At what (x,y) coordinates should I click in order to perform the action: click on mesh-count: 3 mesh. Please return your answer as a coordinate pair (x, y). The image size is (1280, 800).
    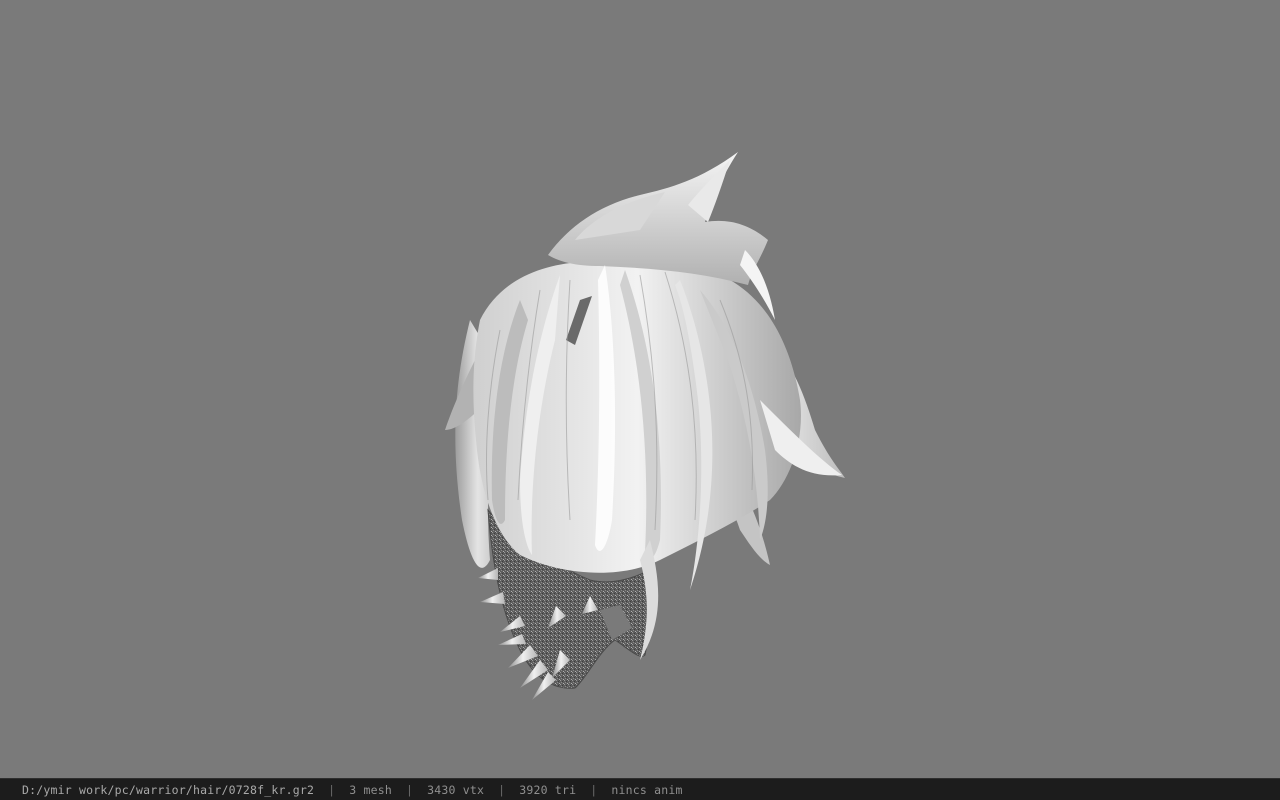
    Looking at the image, I should click on (370, 789).